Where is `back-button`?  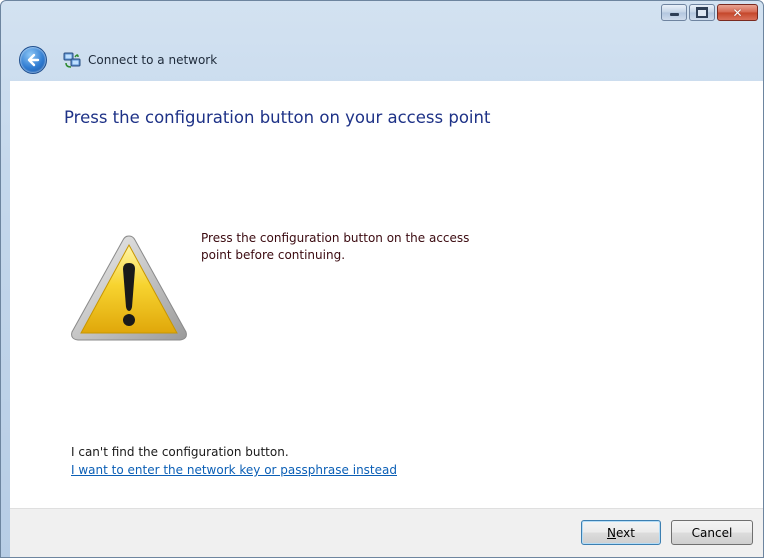
back-button is located at coordinates (33, 60).